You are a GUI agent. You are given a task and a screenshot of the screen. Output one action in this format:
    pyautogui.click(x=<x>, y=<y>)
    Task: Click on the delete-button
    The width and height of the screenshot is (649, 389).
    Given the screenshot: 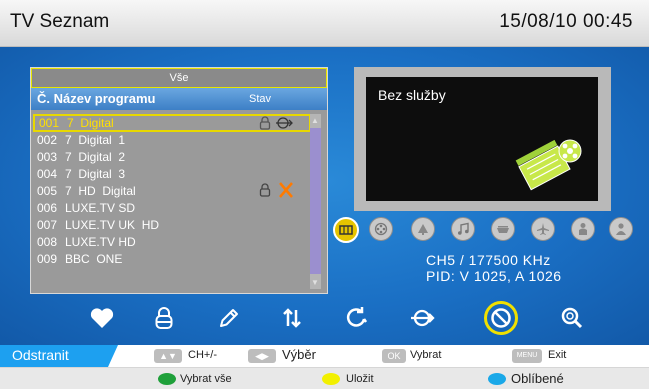 What is the action you would take?
    pyautogui.click(x=501, y=318)
    